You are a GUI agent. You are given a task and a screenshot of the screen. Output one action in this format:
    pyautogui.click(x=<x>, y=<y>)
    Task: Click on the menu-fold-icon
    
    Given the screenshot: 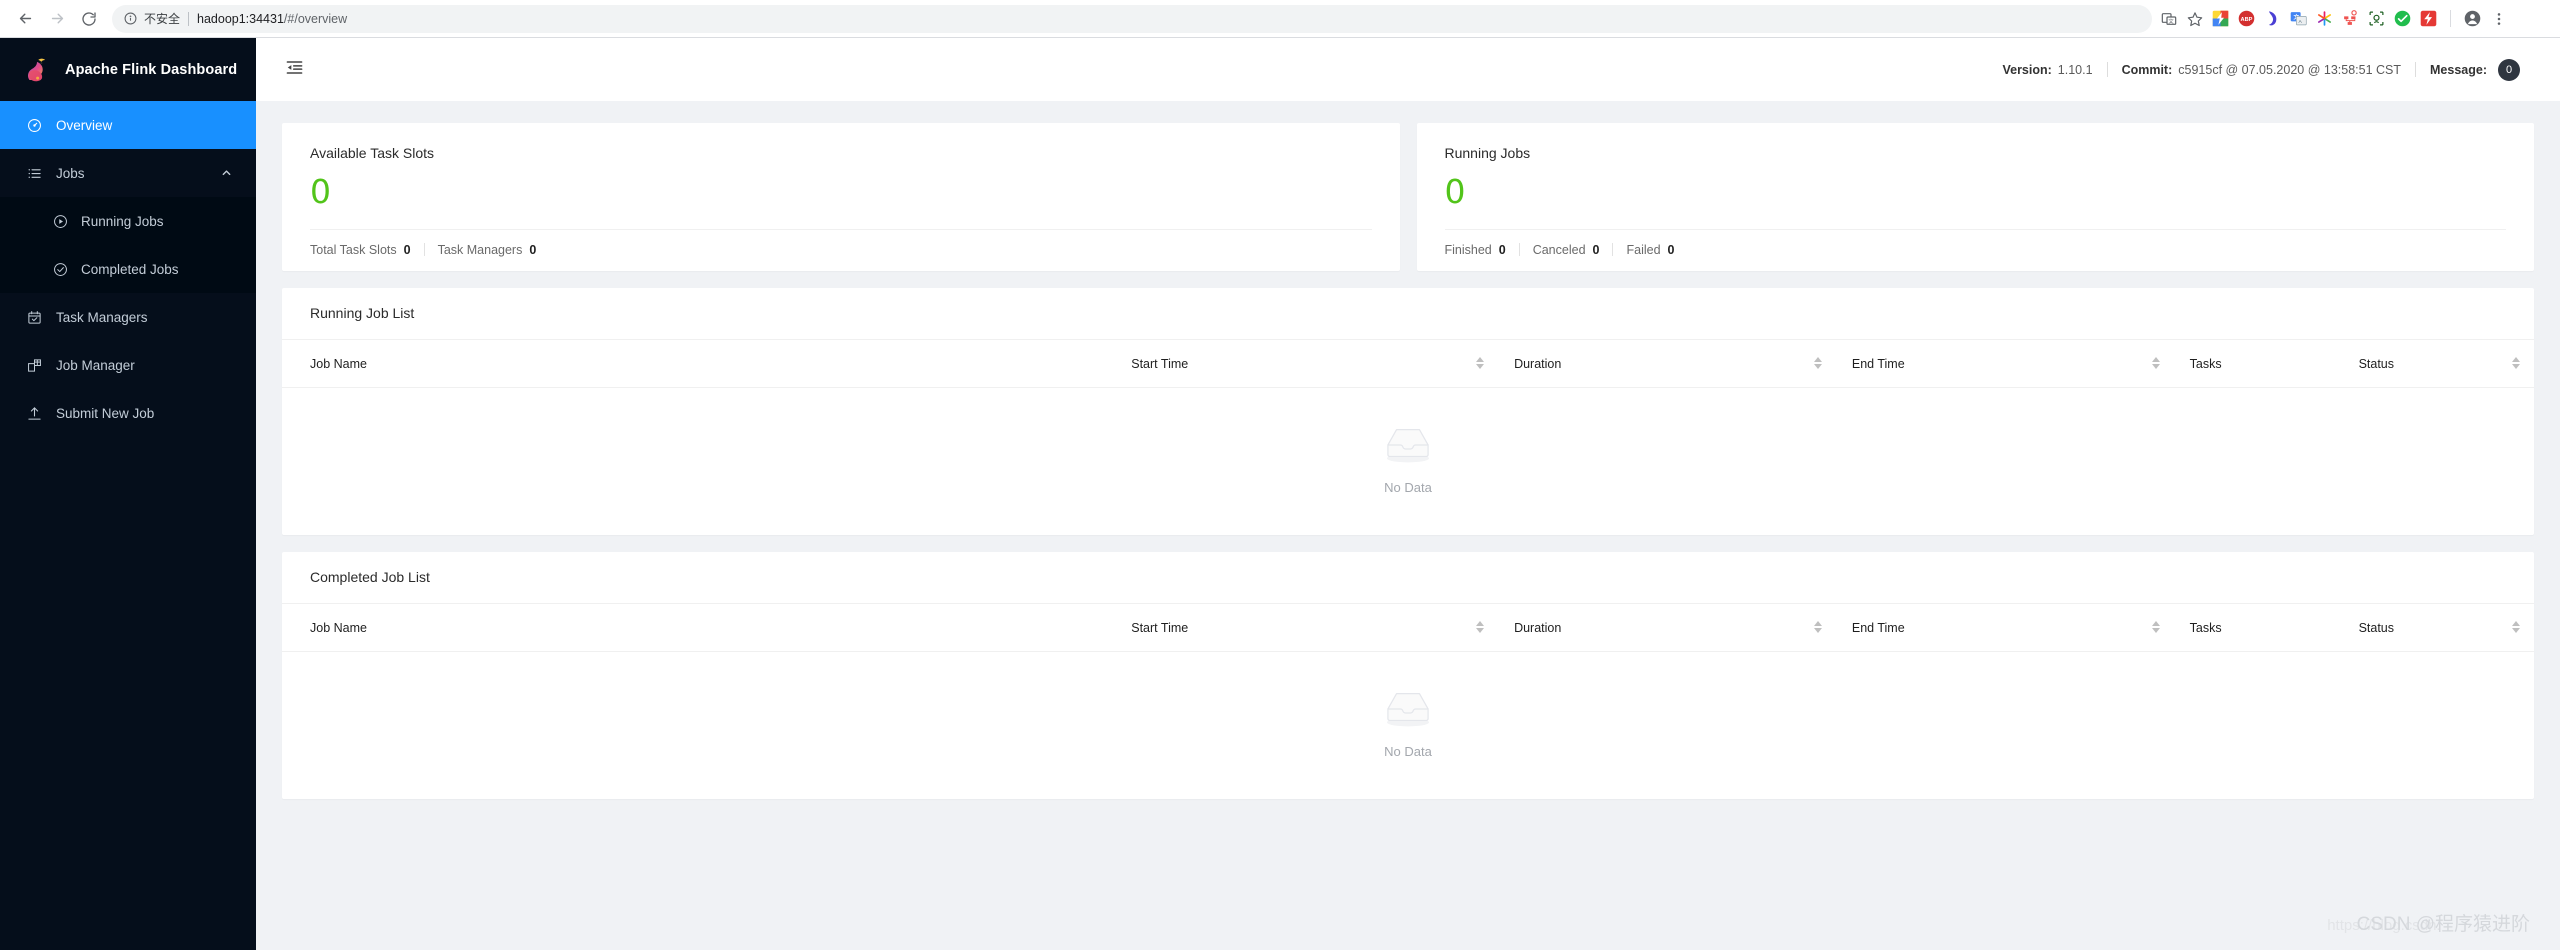 What is the action you would take?
    pyautogui.click(x=294, y=70)
    